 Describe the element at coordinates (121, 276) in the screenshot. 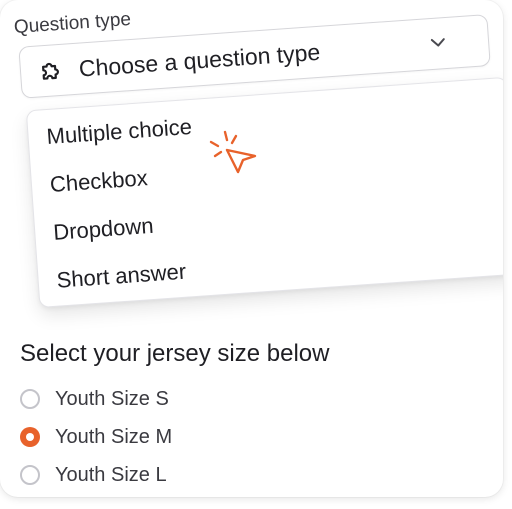

I see `option-short-answer: Short answer` at that location.